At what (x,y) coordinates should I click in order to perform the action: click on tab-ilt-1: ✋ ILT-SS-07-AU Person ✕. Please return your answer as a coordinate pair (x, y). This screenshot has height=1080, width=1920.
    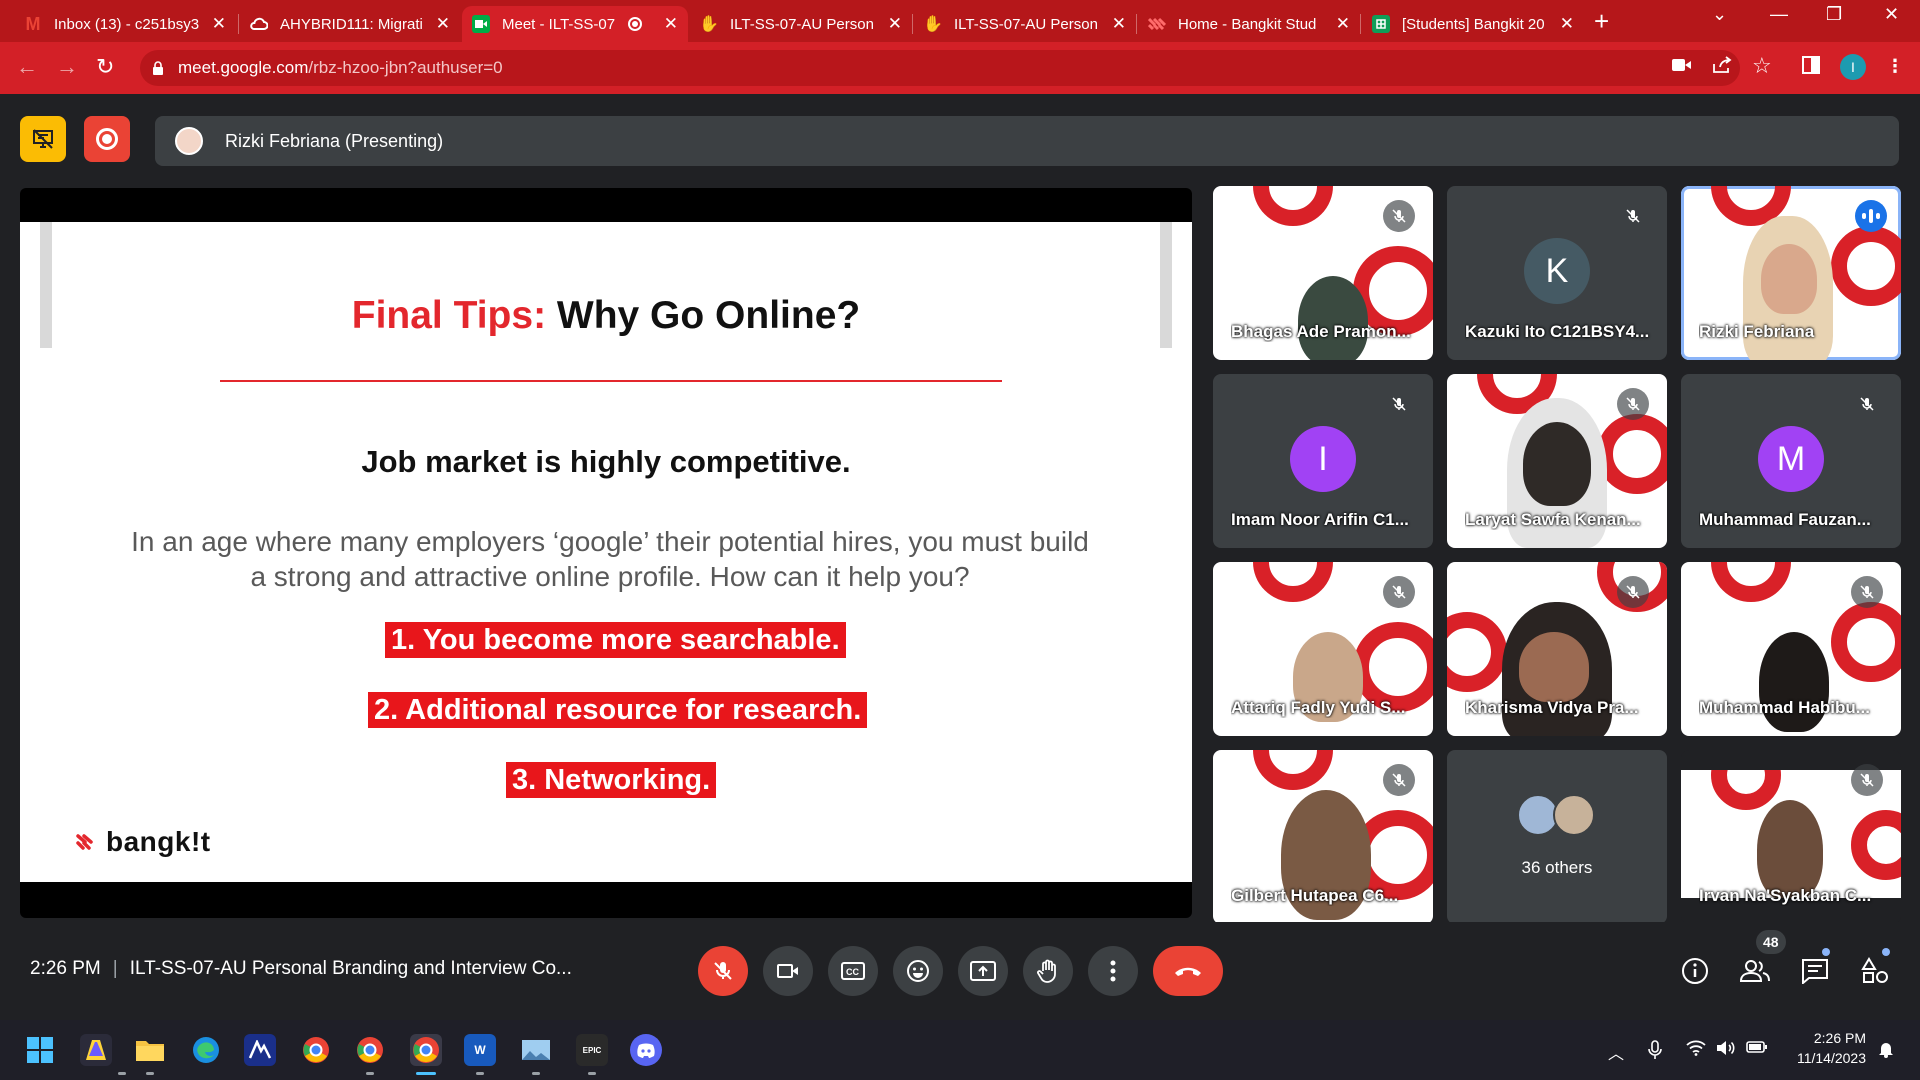
    Looking at the image, I should click on (801, 24).